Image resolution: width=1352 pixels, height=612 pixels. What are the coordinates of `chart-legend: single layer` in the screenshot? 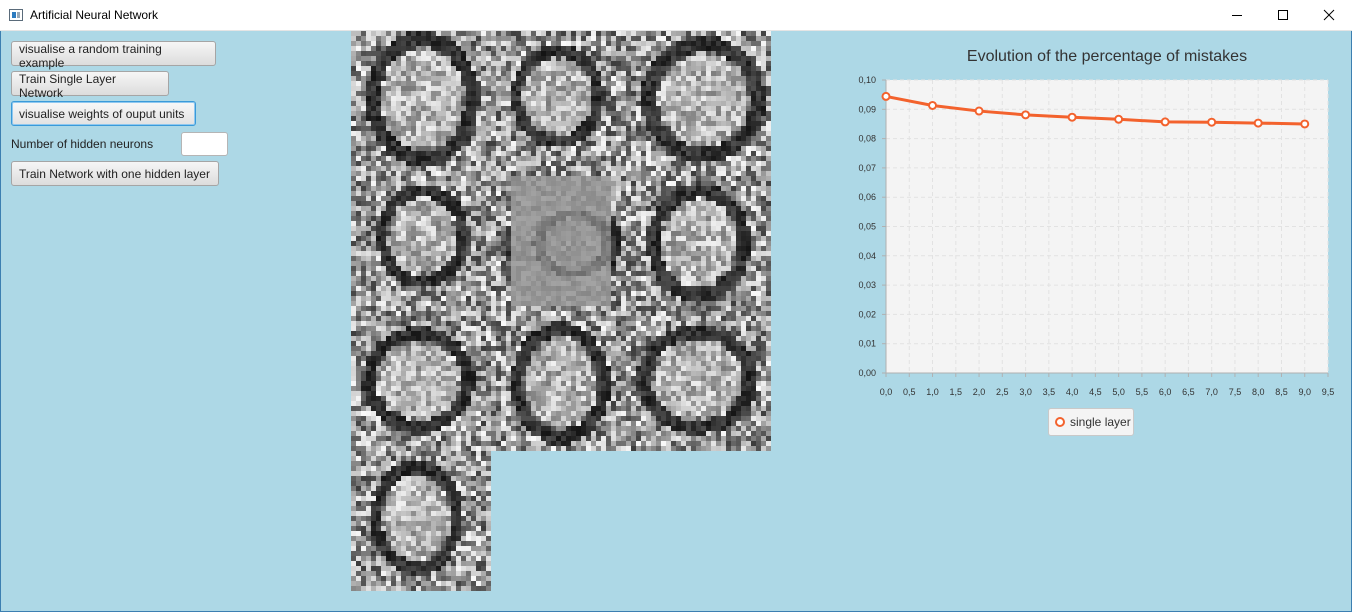 It's located at (1091, 422).